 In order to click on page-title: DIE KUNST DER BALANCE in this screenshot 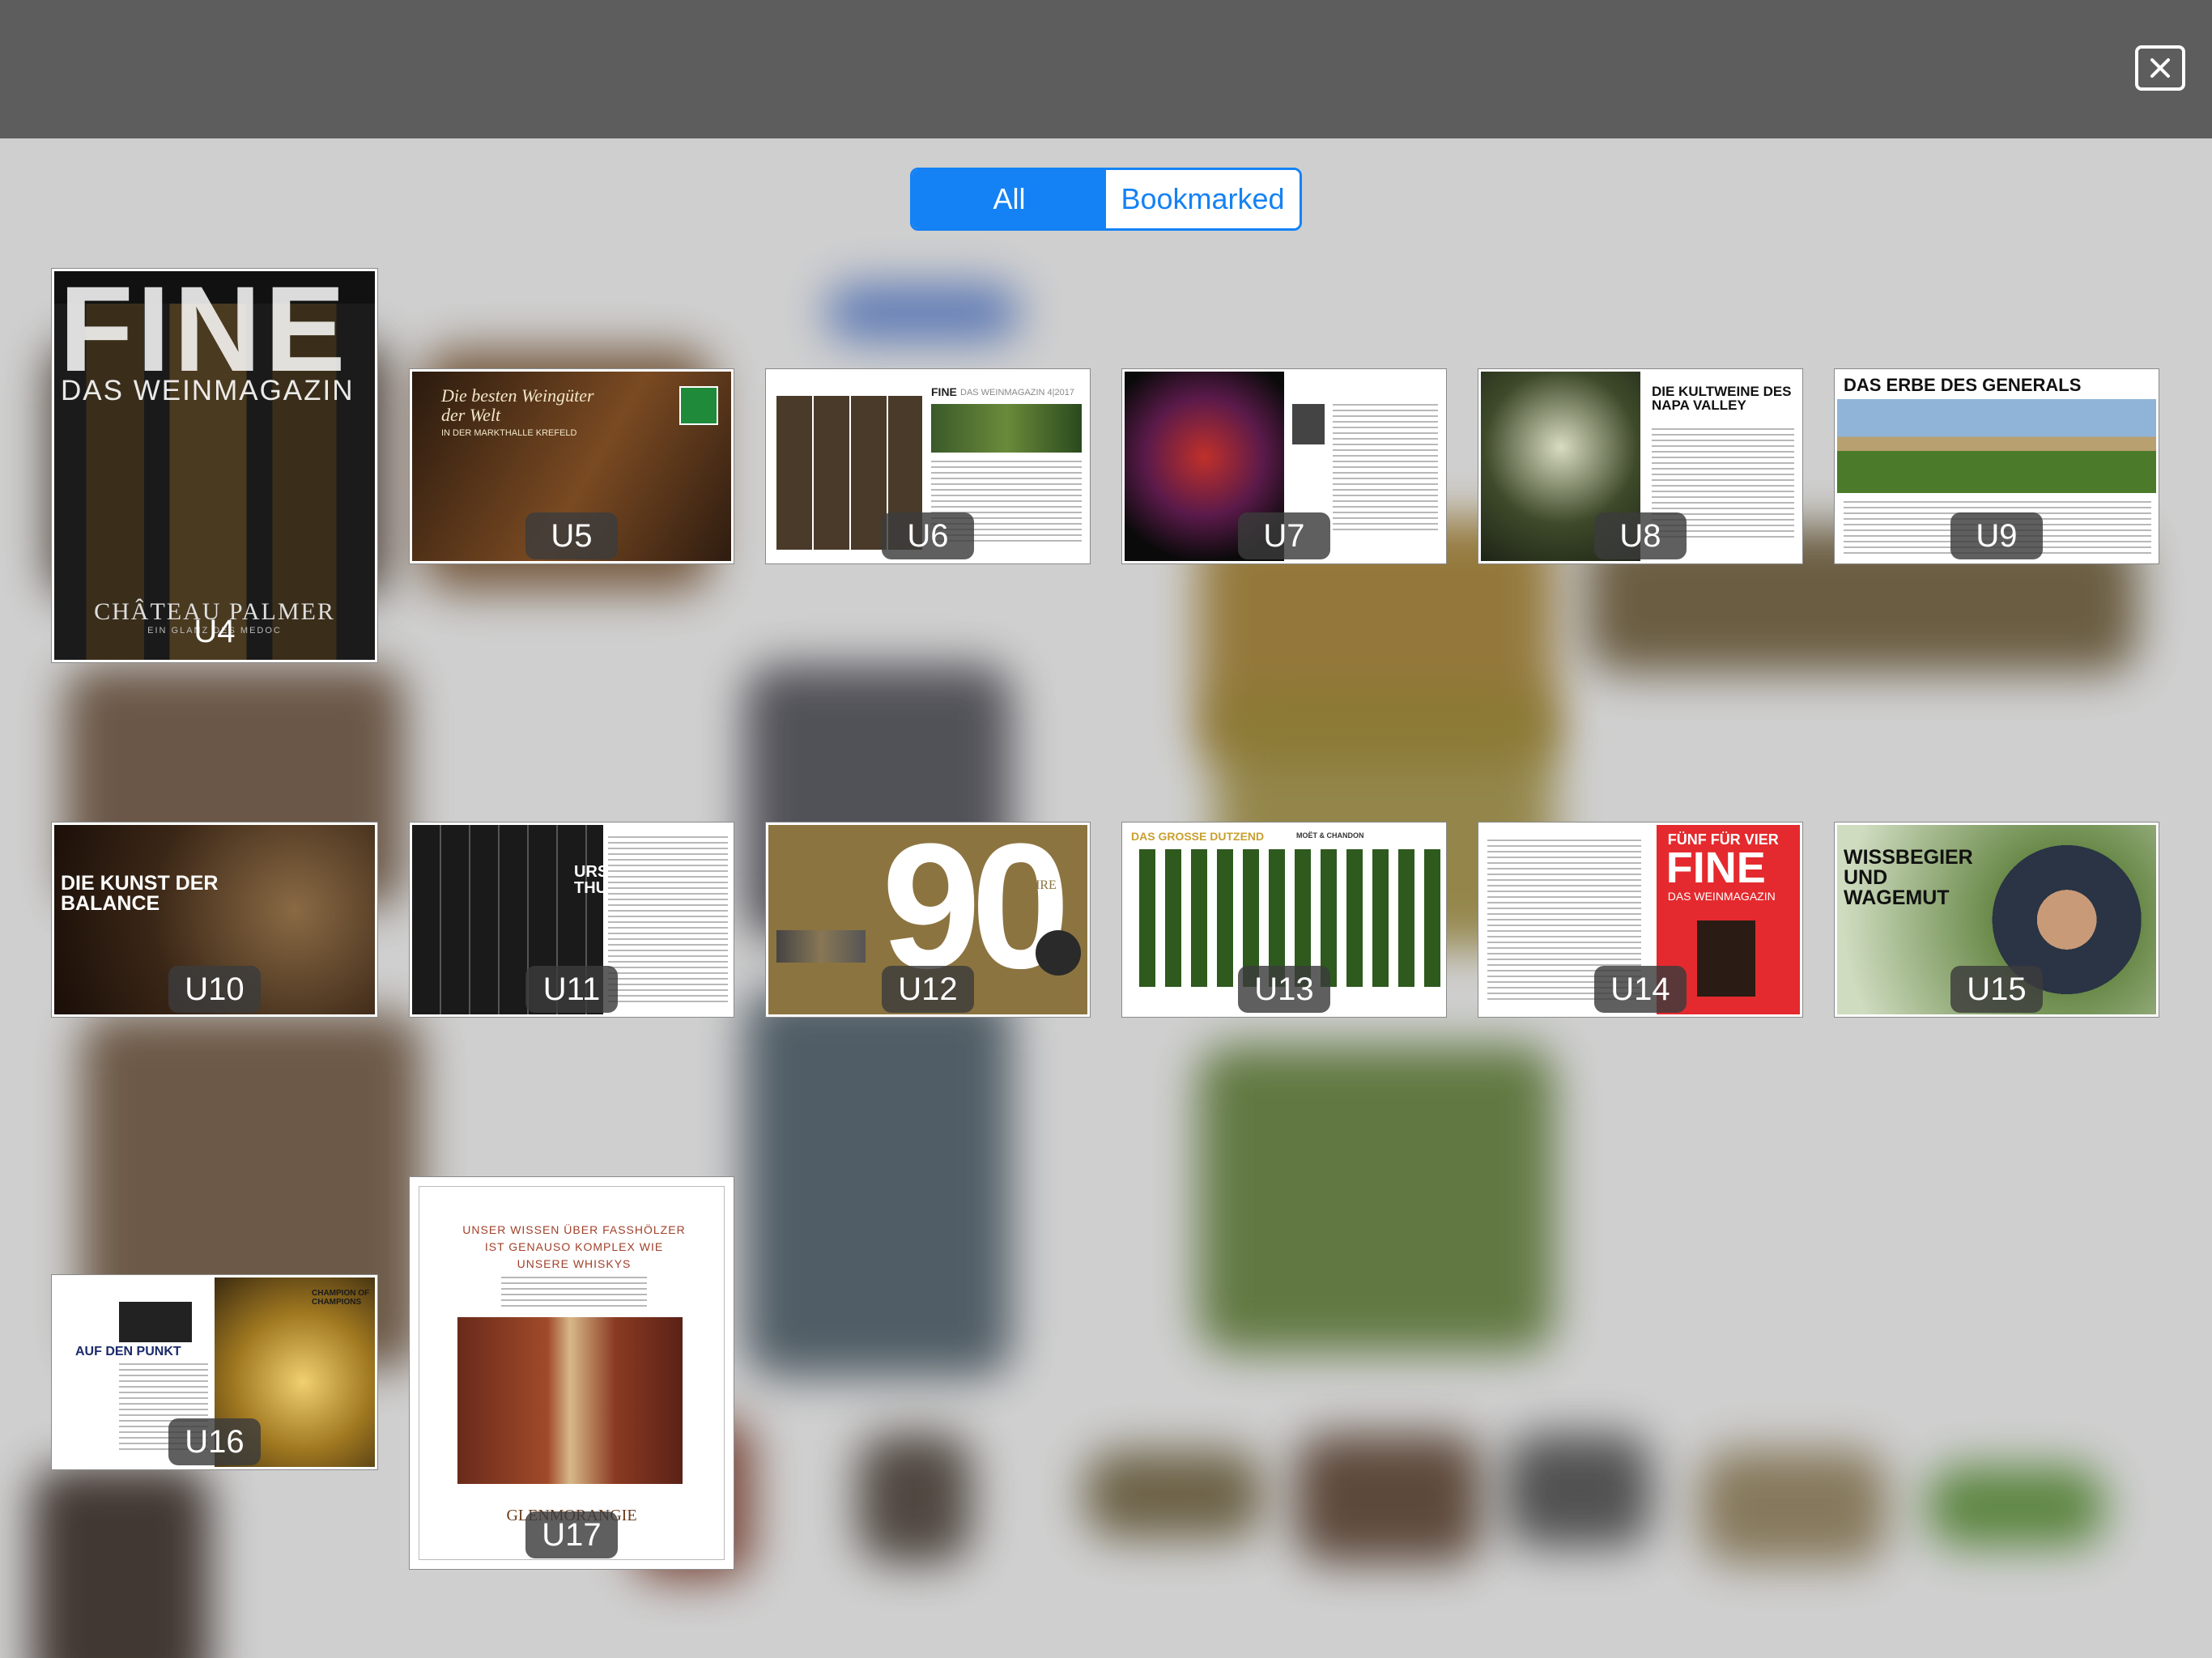, I will do `click(140, 893)`.